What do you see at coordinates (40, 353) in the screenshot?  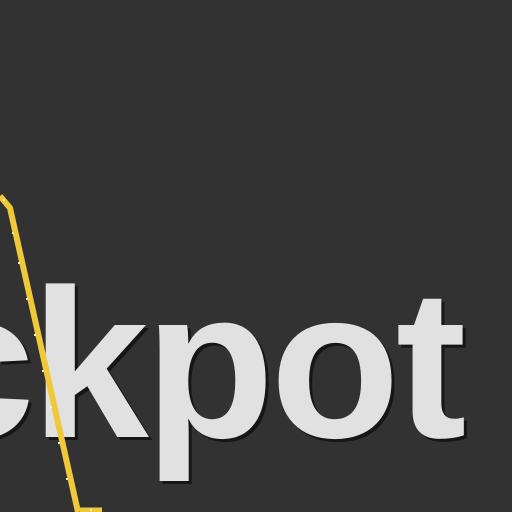 I see `frame-border-line` at bounding box center [40, 353].